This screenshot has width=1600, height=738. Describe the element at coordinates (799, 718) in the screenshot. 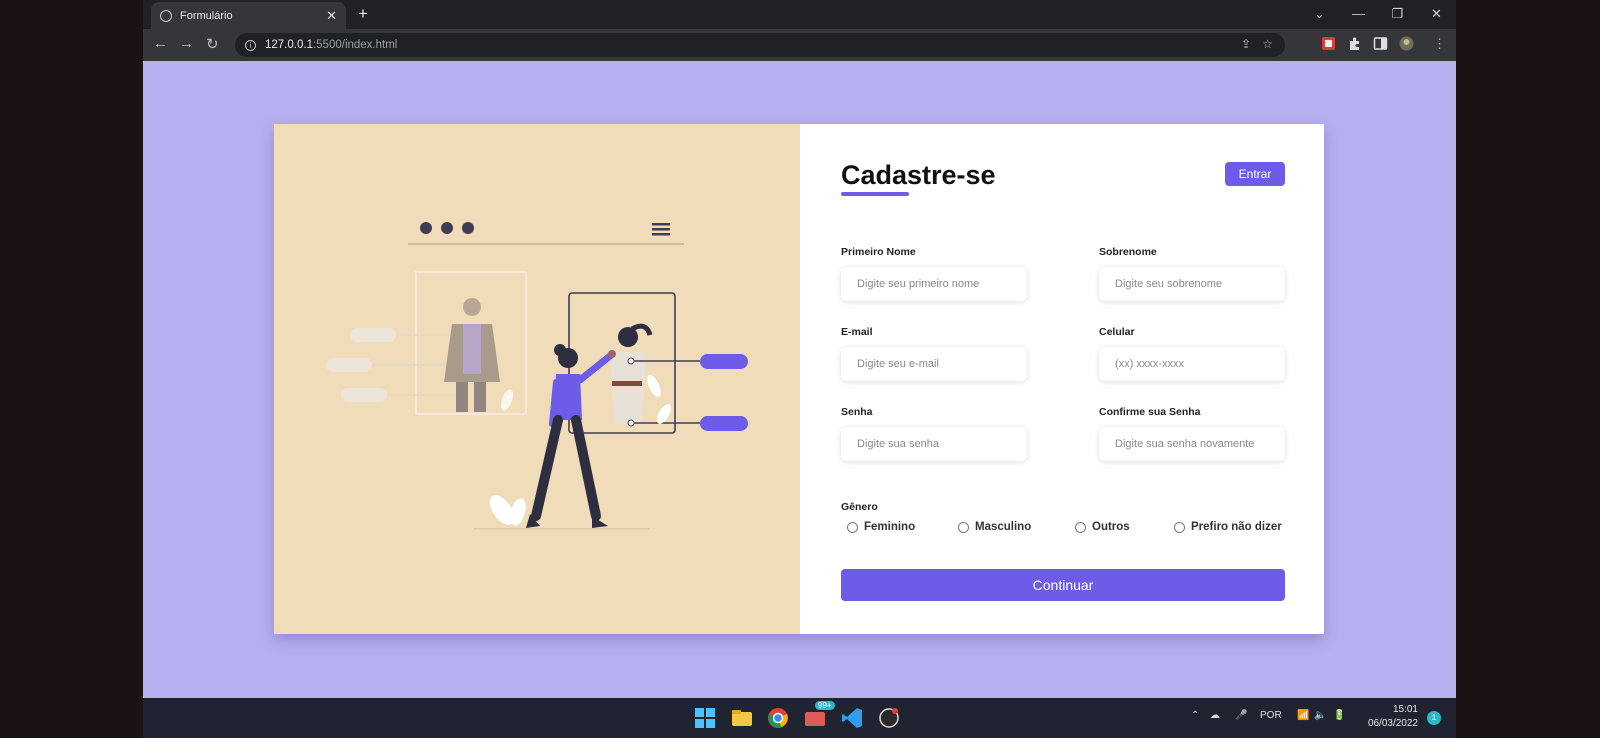

I see `taskbar: 99+ ⌃ ☁ 🎤 POR 📶 🔈 🔋 15:01 06/03/2022 1` at that location.